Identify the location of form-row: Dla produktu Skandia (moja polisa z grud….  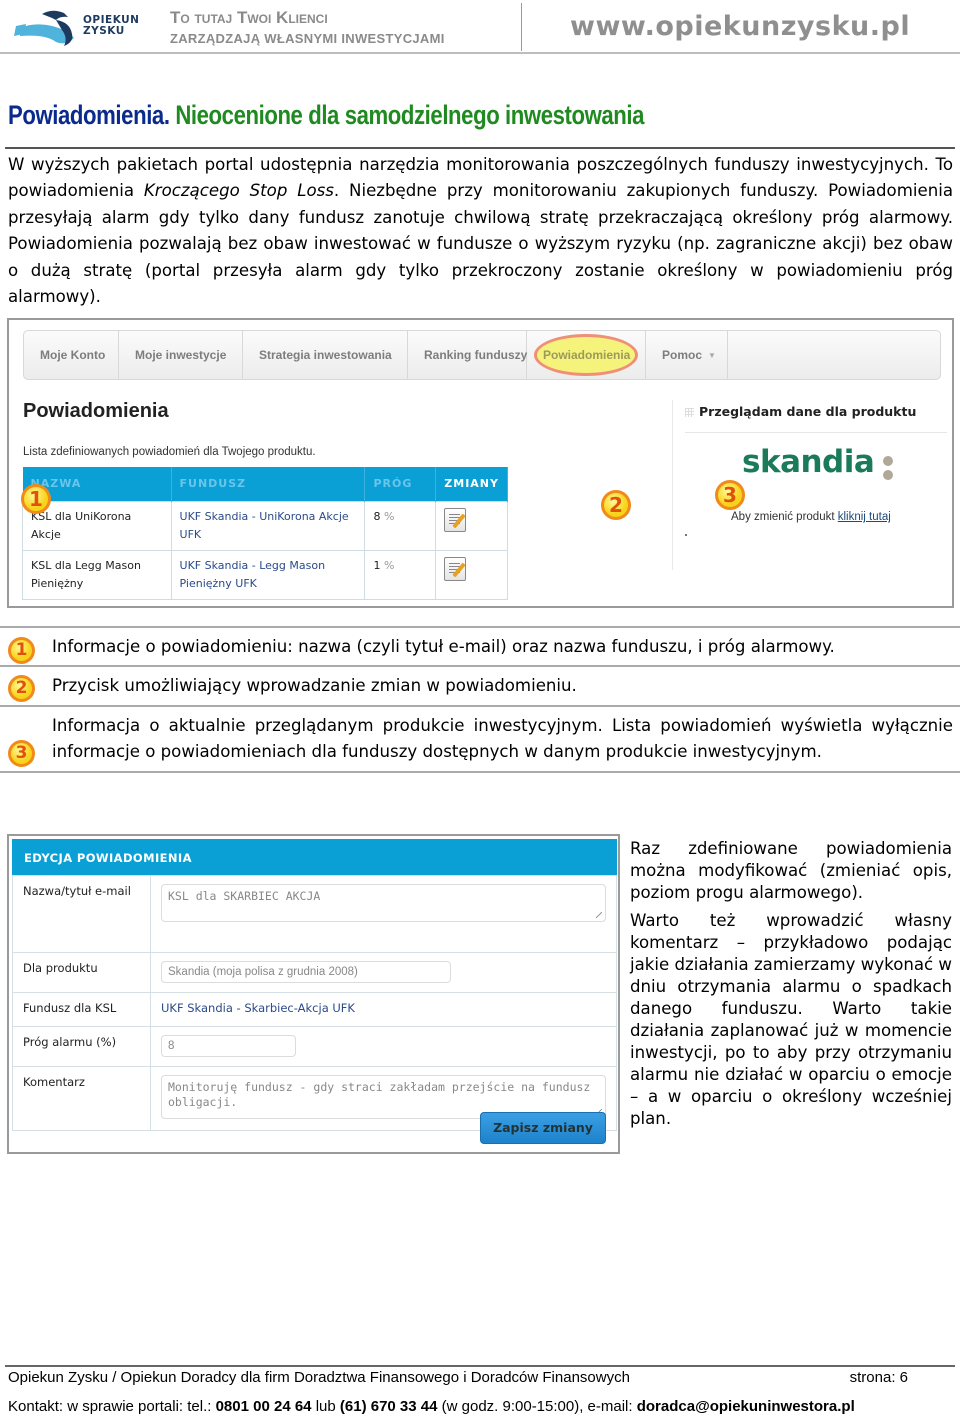
(314, 972).